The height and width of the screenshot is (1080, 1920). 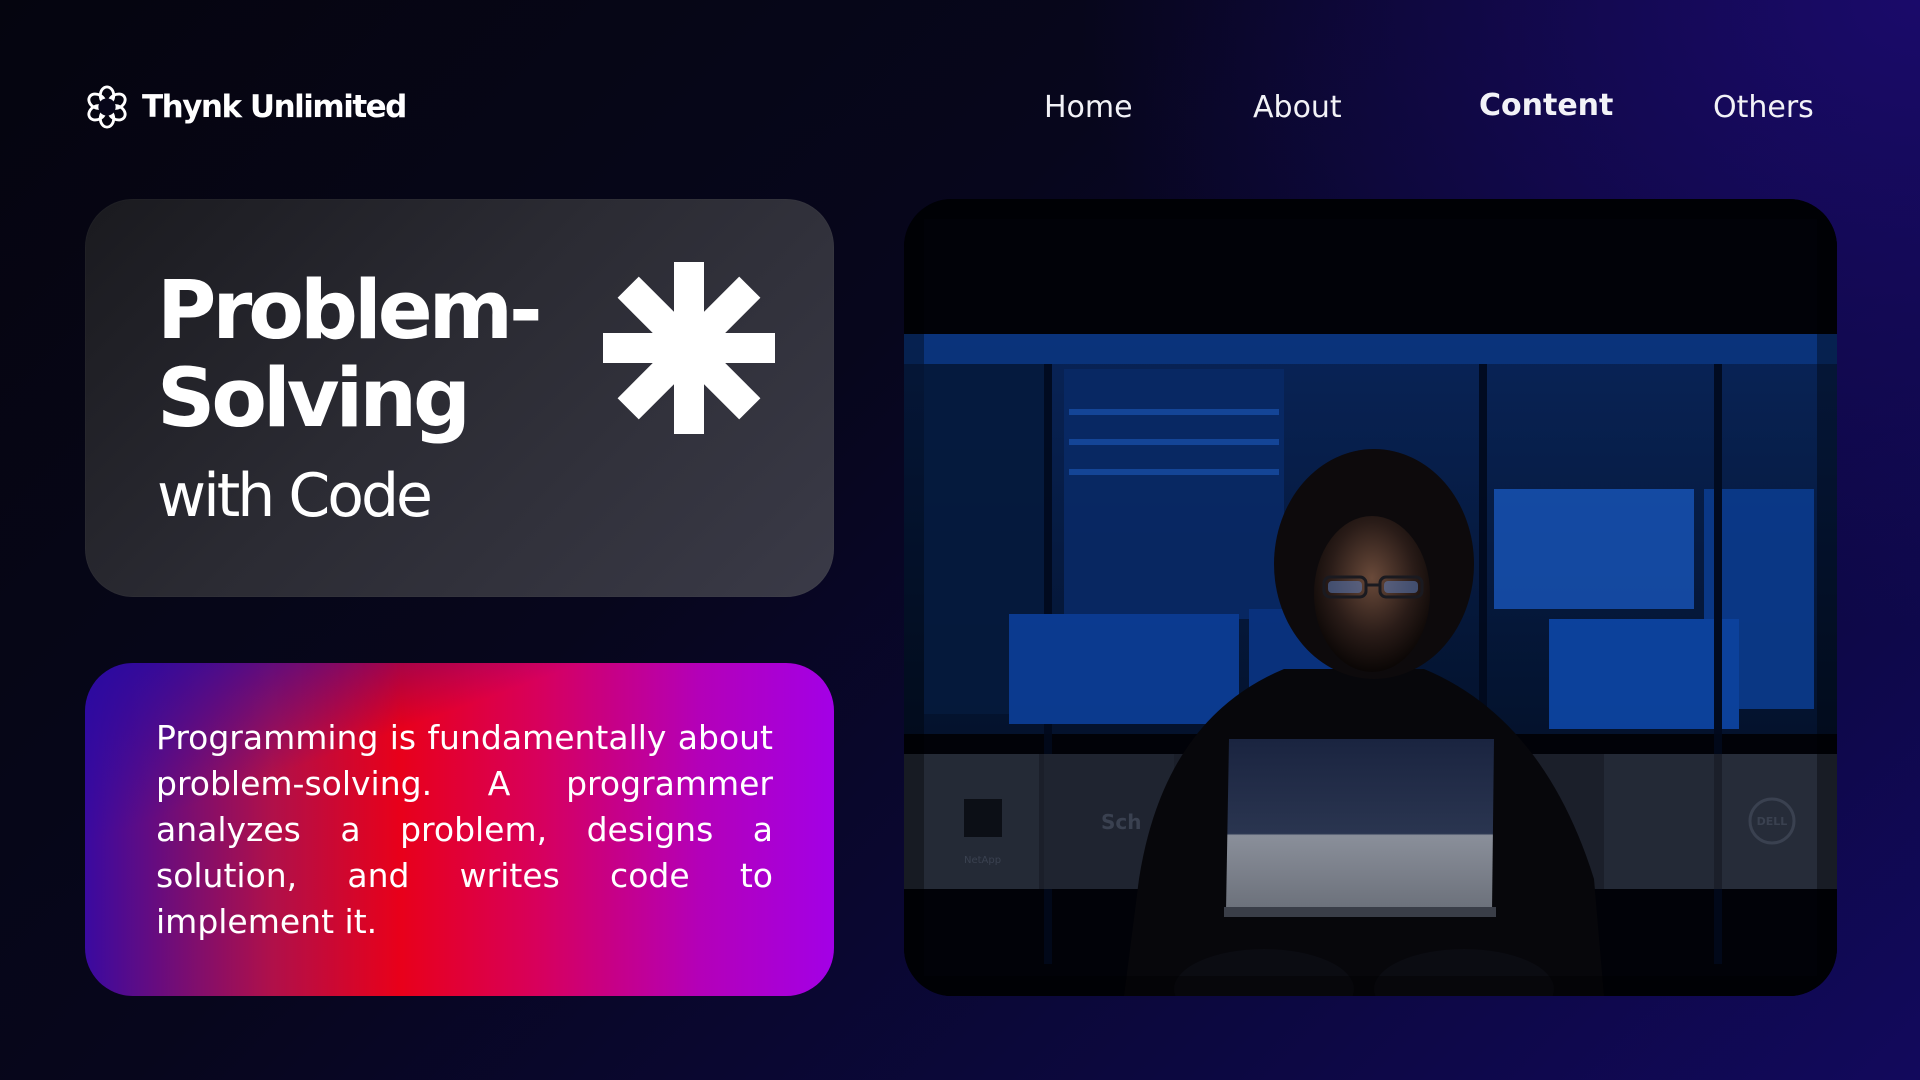 I want to click on page-subtitle: with Code, so click(x=295, y=496).